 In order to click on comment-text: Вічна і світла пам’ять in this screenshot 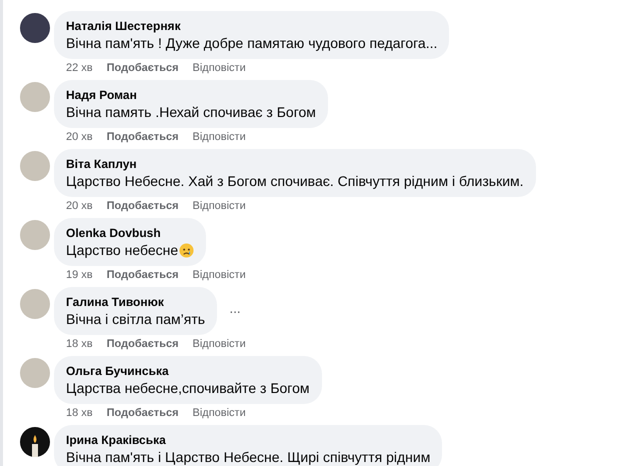, I will do `click(136, 319)`.